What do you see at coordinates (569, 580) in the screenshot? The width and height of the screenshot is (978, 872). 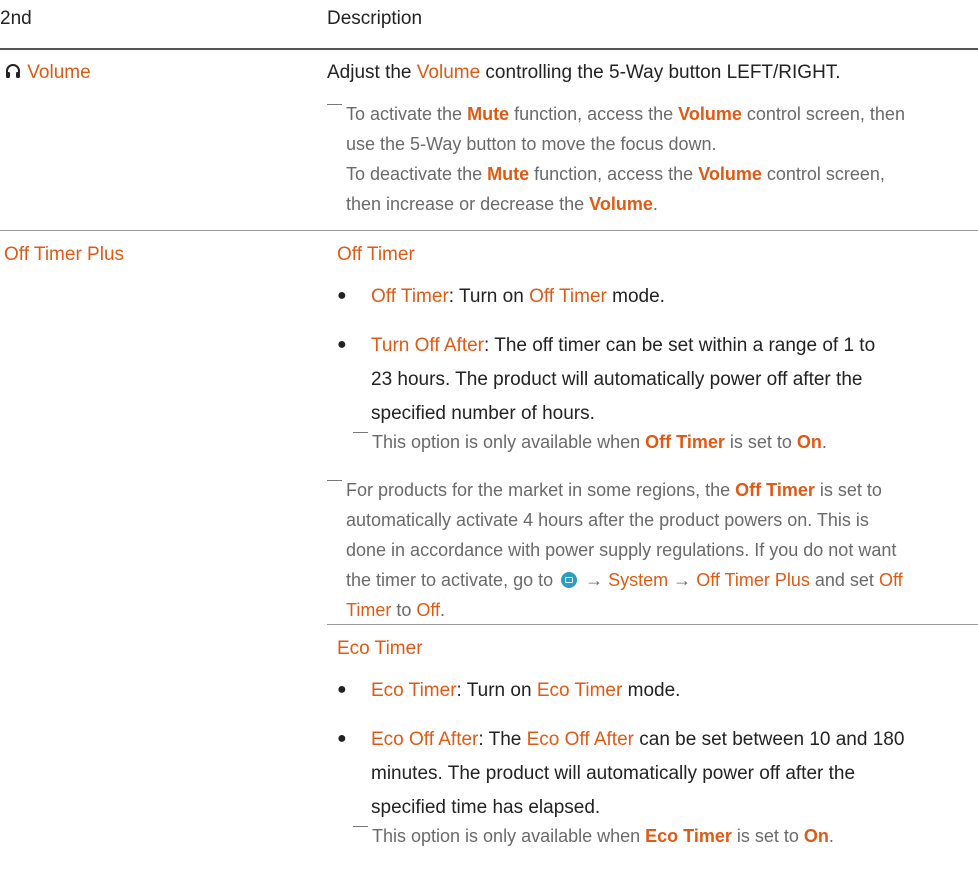 I see `menu-icon` at bounding box center [569, 580].